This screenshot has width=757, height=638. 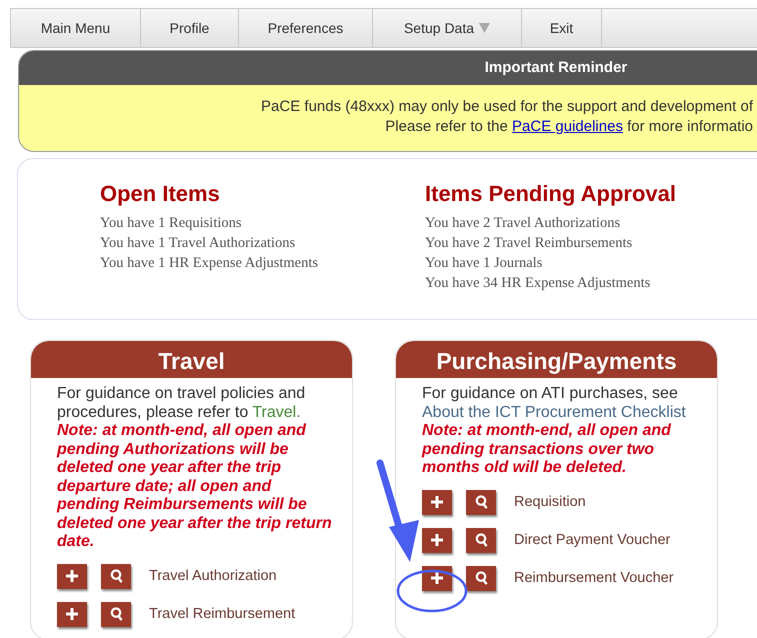 I want to click on reminder-text: for more informatio, so click(x=690, y=126).